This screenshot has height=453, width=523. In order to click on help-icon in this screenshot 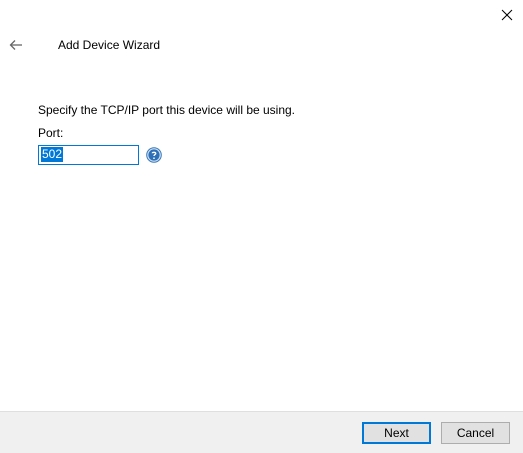, I will do `click(154, 155)`.